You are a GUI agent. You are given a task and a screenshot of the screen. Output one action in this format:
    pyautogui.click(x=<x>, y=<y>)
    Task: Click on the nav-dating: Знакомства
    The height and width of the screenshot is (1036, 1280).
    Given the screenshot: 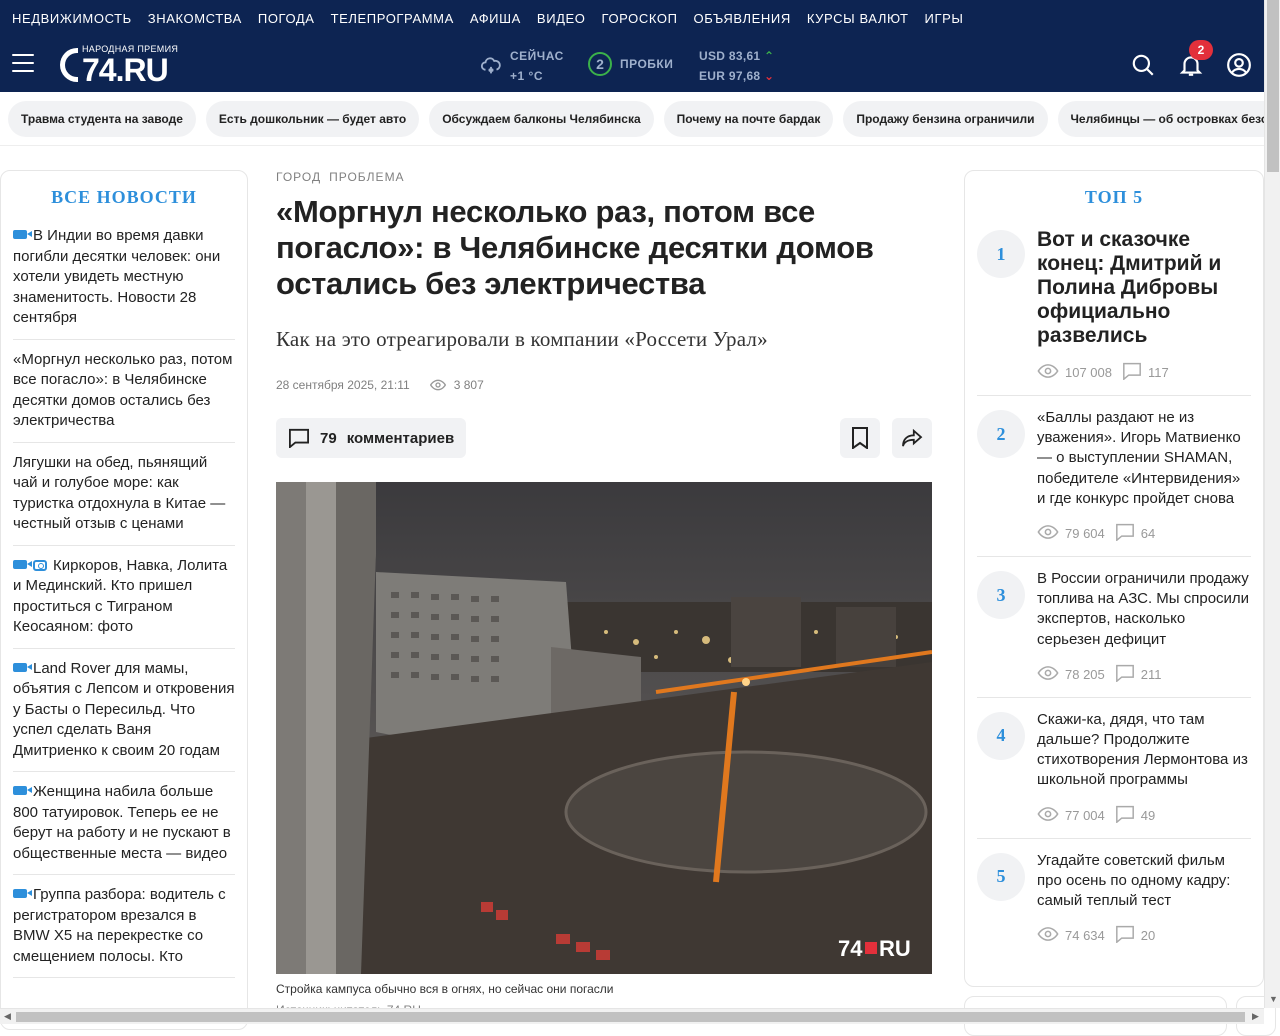 What is the action you would take?
    pyautogui.click(x=195, y=18)
    